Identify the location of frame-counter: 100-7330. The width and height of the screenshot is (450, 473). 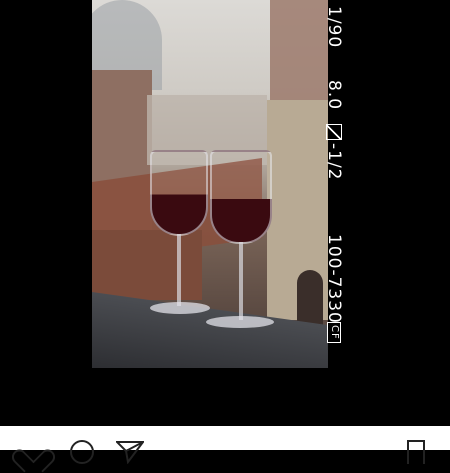
(334, 279).